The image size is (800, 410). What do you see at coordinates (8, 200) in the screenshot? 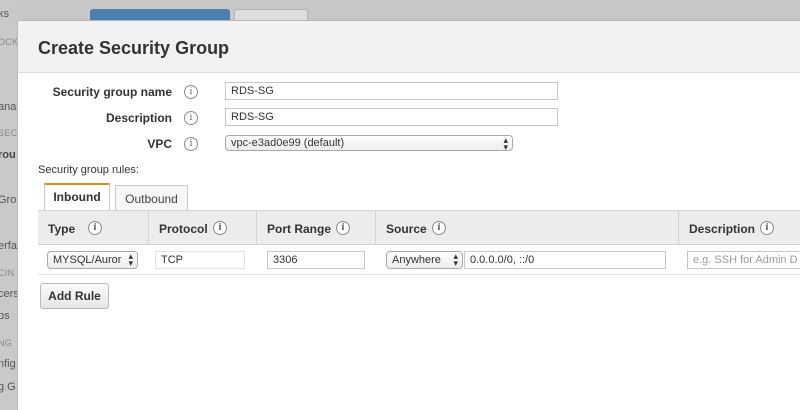
I see `bg-fragment: Gro` at bounding box center [8, 200].